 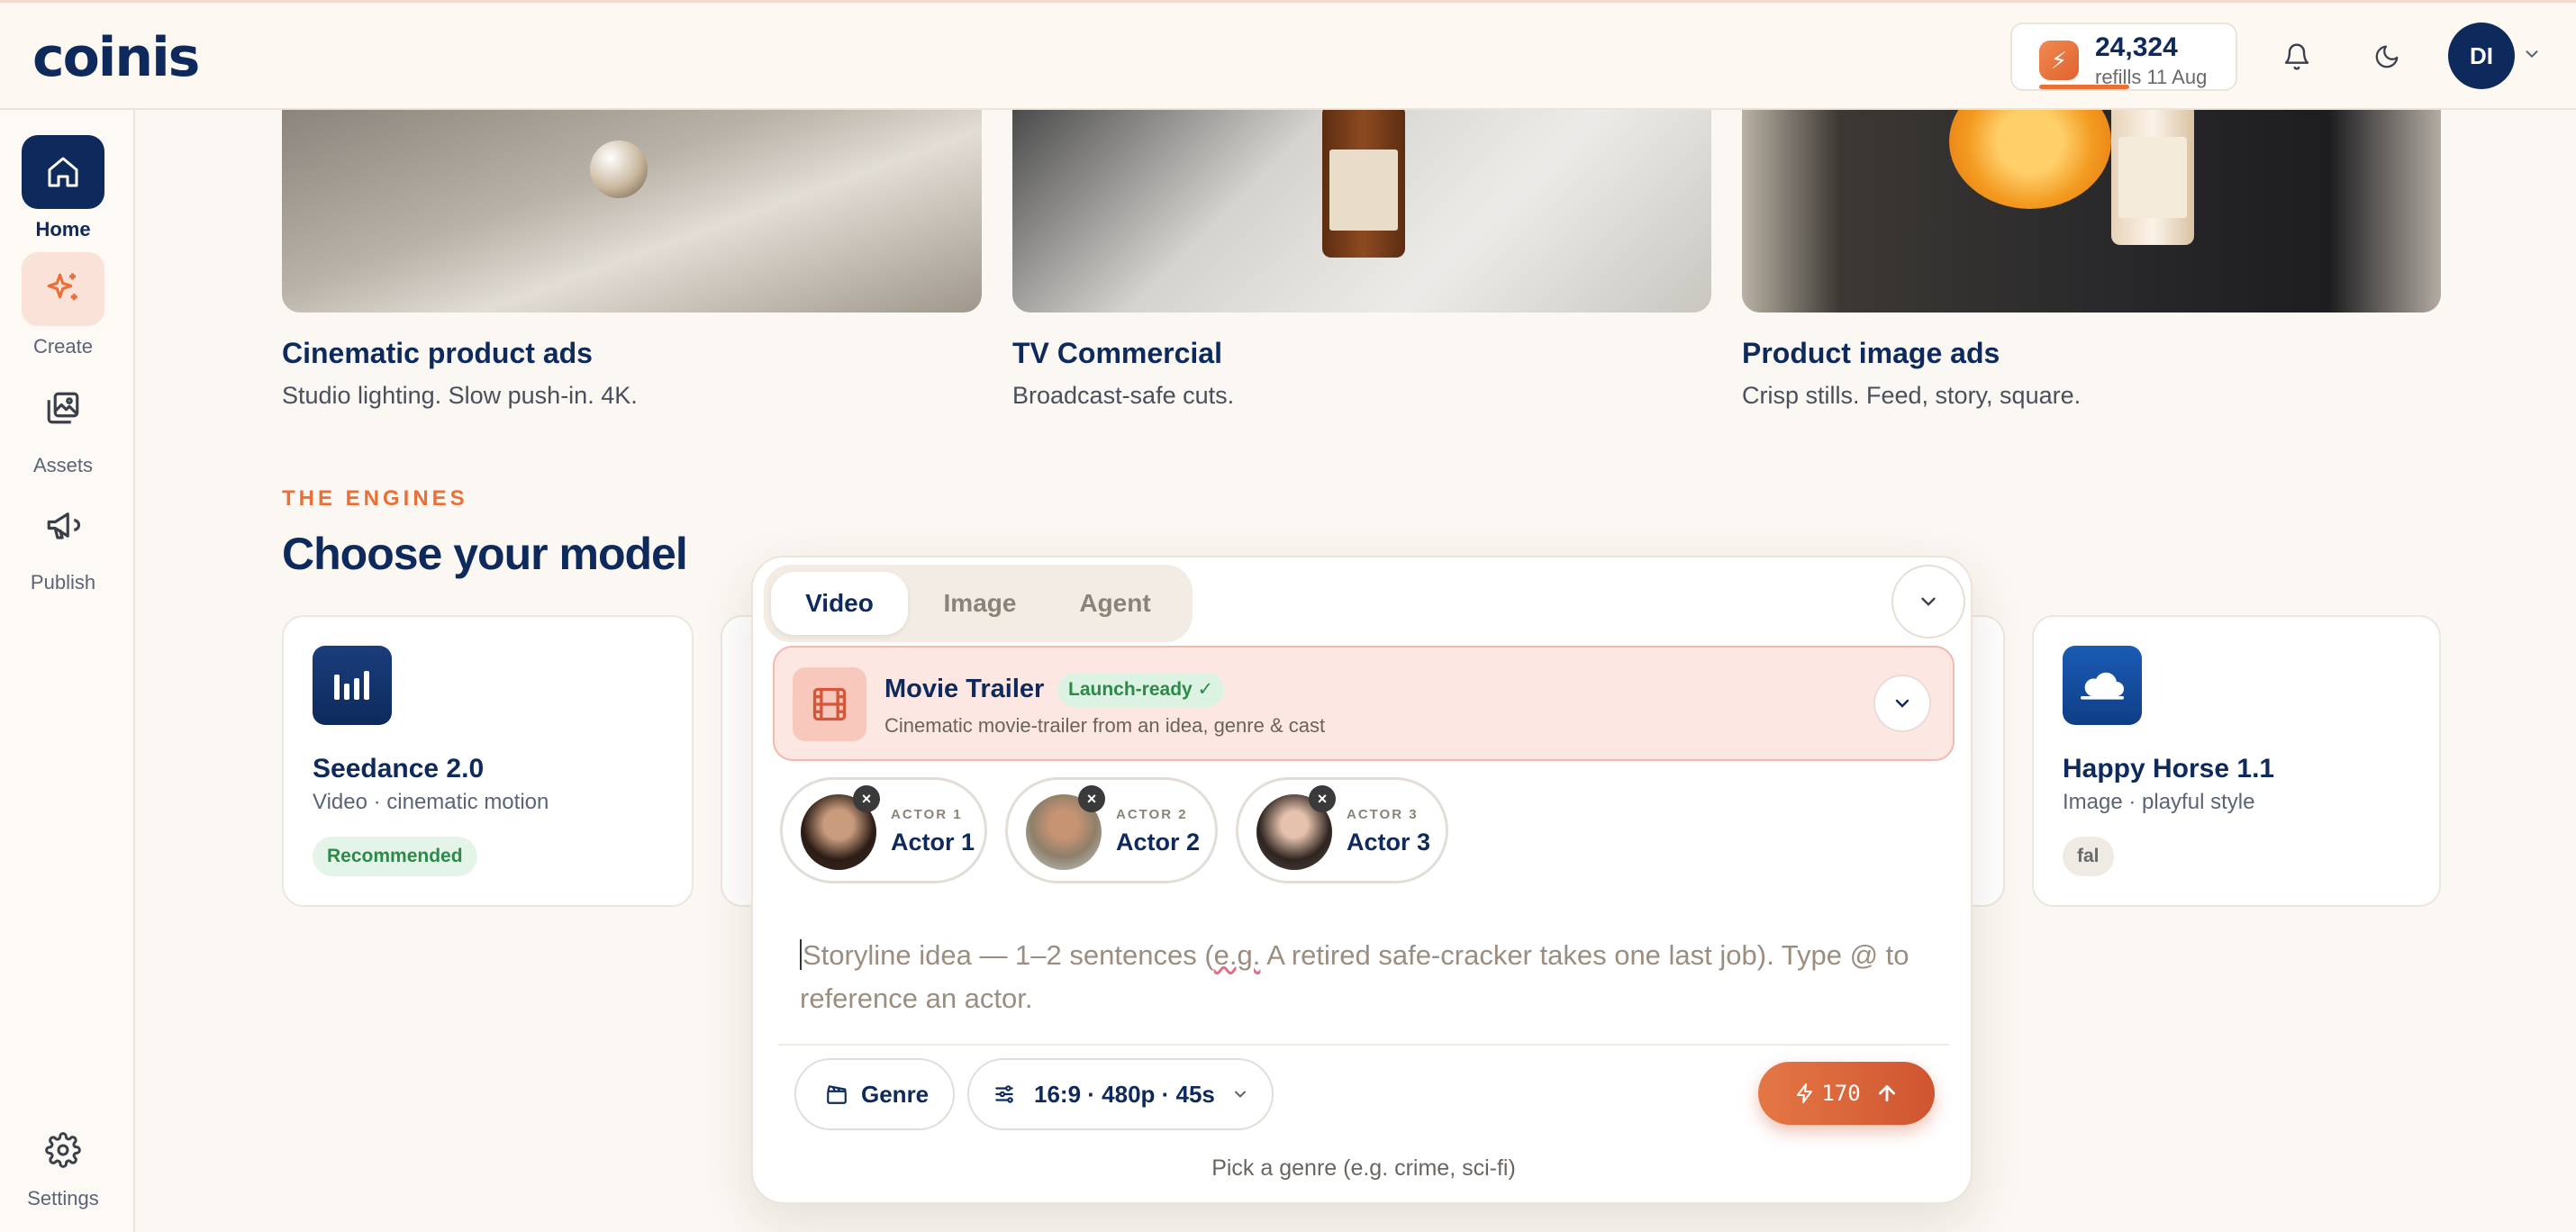 I want to click on actor-kicker: ACTOR 3, so click(x=1383, y=815).